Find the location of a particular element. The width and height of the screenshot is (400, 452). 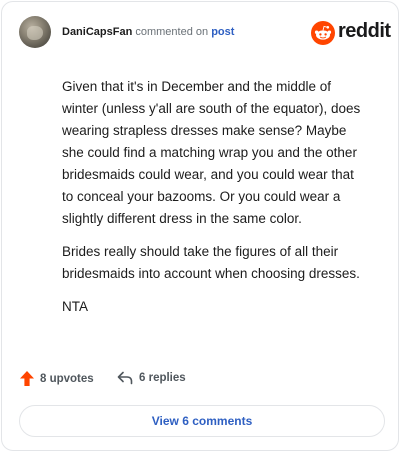

reply-count: 6 replies is located at coordinates (162, 378).